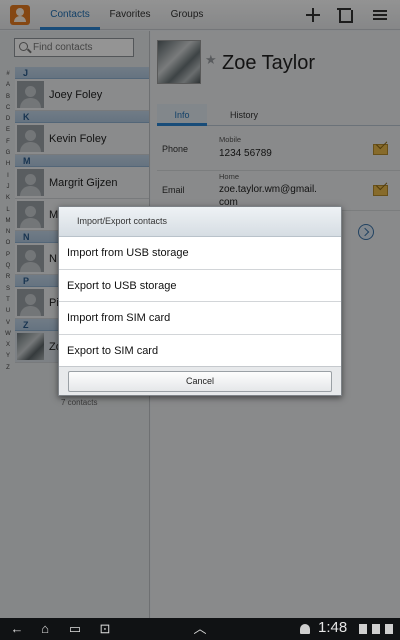 Image resolution: width=400 pixels, height=640 pixels. Describe the element at coordinates (363, 629) in the screenshot. I see `usb-icon` at that location.